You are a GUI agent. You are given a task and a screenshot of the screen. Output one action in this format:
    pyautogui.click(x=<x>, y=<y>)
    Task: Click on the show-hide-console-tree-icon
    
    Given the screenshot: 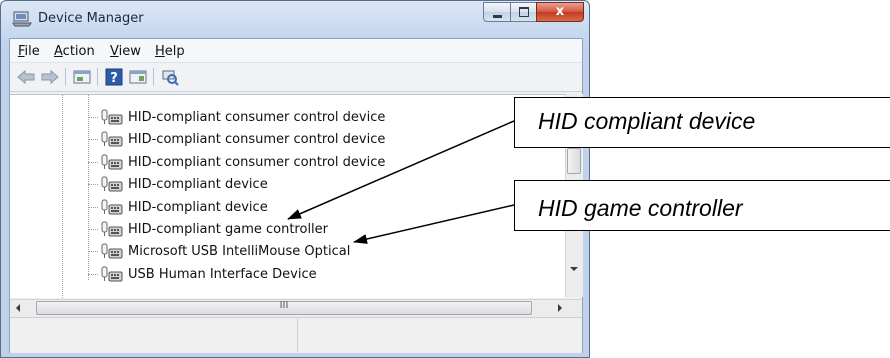 What is the action you would take?
    pyautogui.click(x=138, y=77)
    